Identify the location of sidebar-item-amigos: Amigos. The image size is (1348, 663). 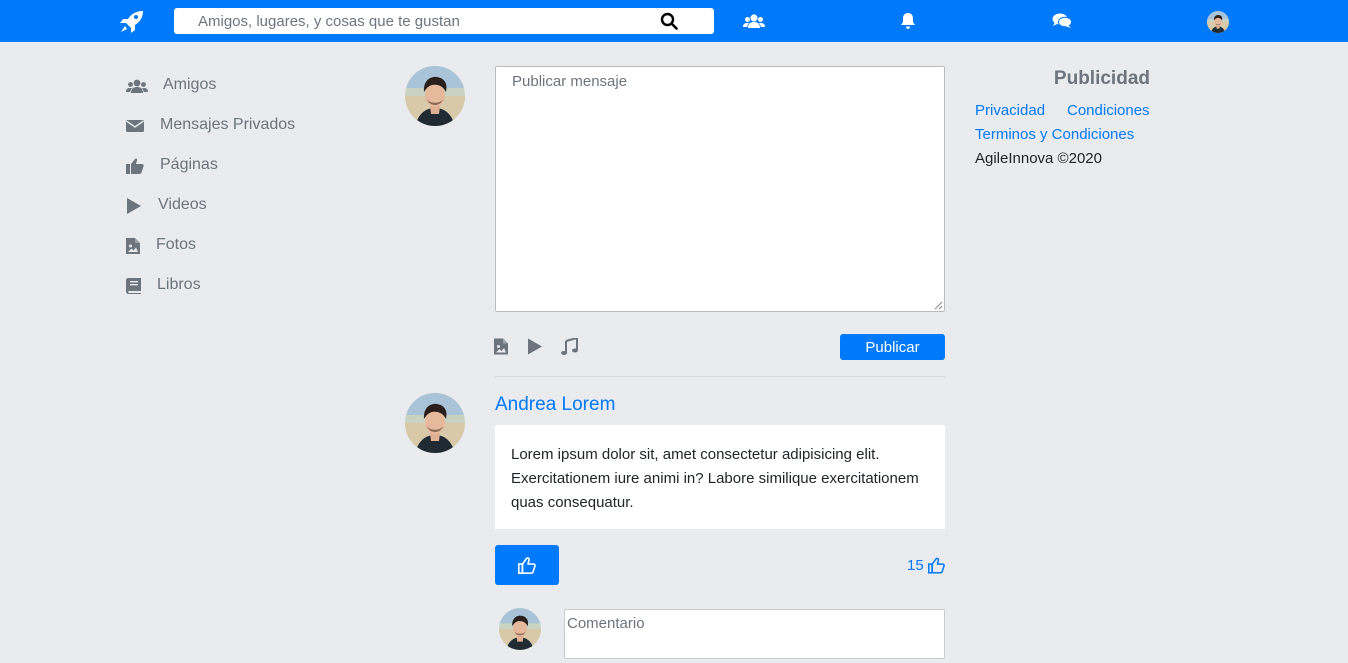
(256, 86).